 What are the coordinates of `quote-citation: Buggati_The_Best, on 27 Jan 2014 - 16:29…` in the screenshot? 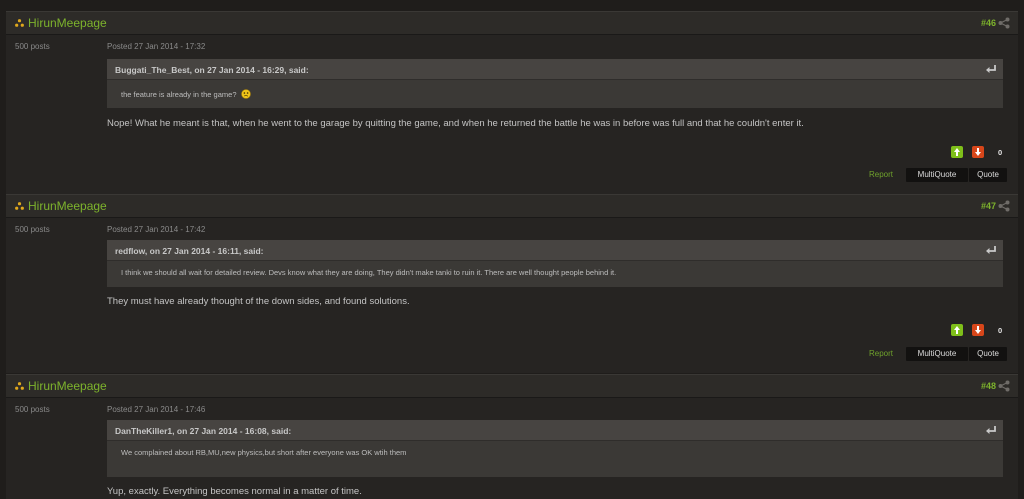 It's located at (212, 70).